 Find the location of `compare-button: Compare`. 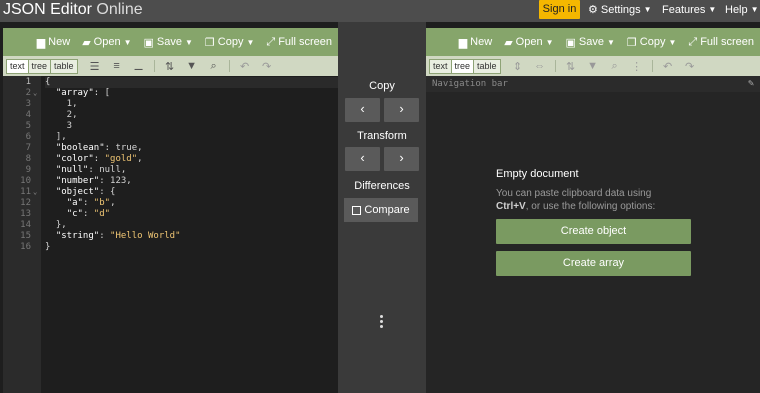

compare-button: Compare is located at coordinates (381, 210).